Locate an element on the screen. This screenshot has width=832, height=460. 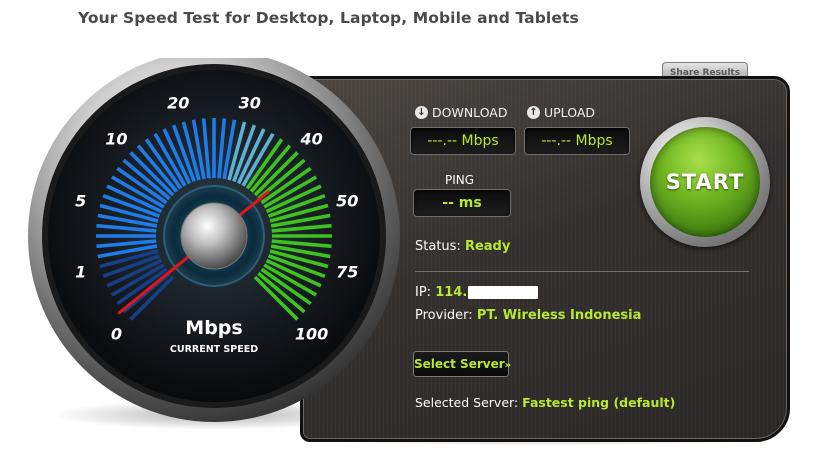
ping-value: -- ms is located at coordinates (462, 203).